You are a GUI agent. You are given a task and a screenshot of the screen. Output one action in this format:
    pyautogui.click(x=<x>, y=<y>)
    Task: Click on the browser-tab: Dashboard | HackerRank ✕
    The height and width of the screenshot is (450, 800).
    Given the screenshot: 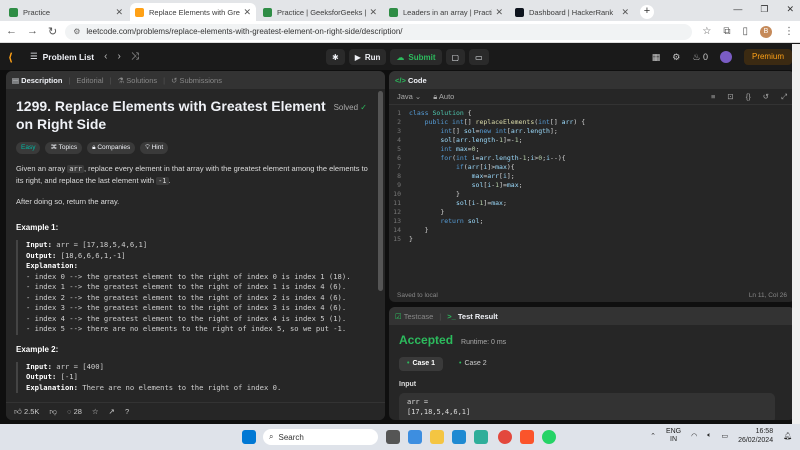 What is the action you would take?
    pyautogui.click(x=572, y=12)
    